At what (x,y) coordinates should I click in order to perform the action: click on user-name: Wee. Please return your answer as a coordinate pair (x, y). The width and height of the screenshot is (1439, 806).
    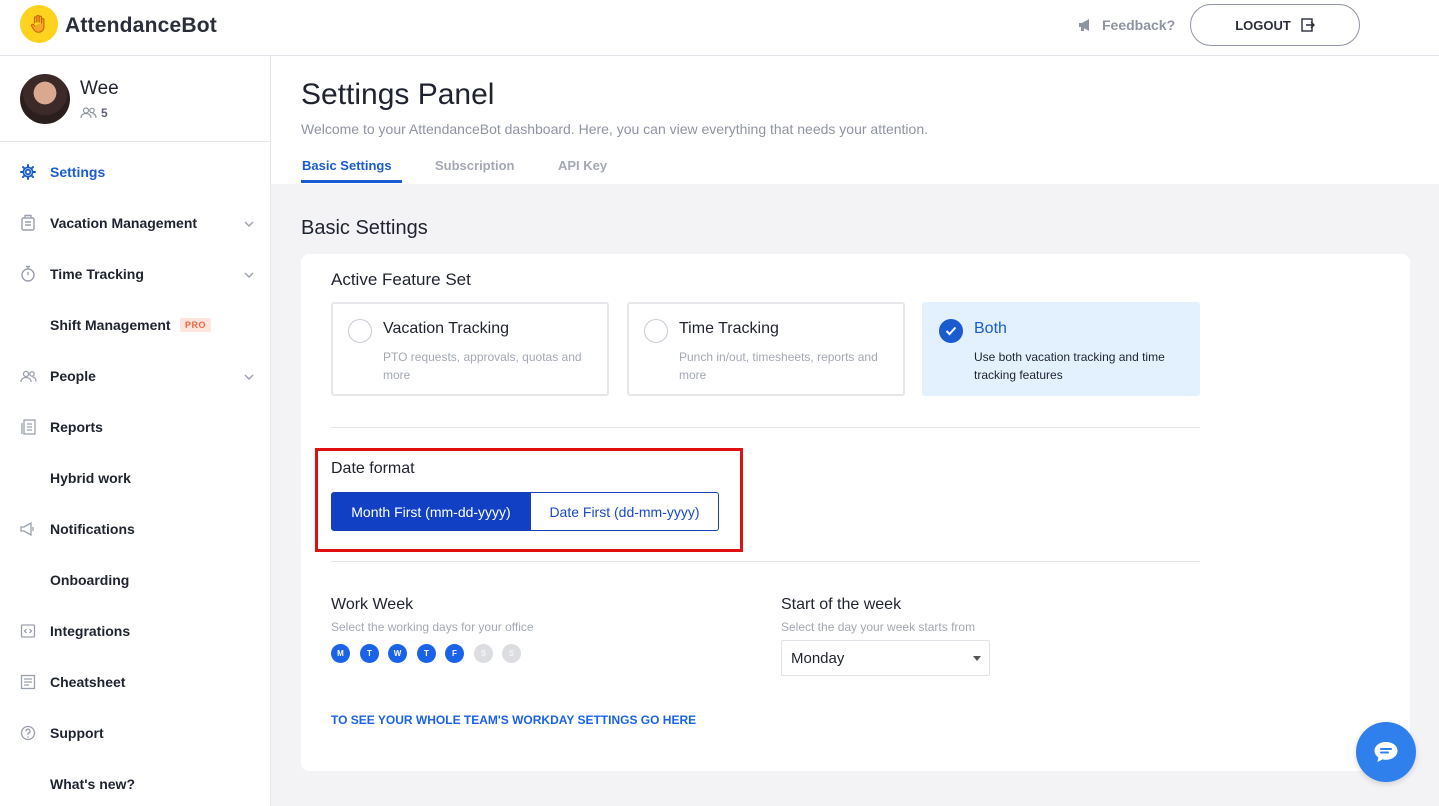
    Looking at the image, I should click on (99, 88).